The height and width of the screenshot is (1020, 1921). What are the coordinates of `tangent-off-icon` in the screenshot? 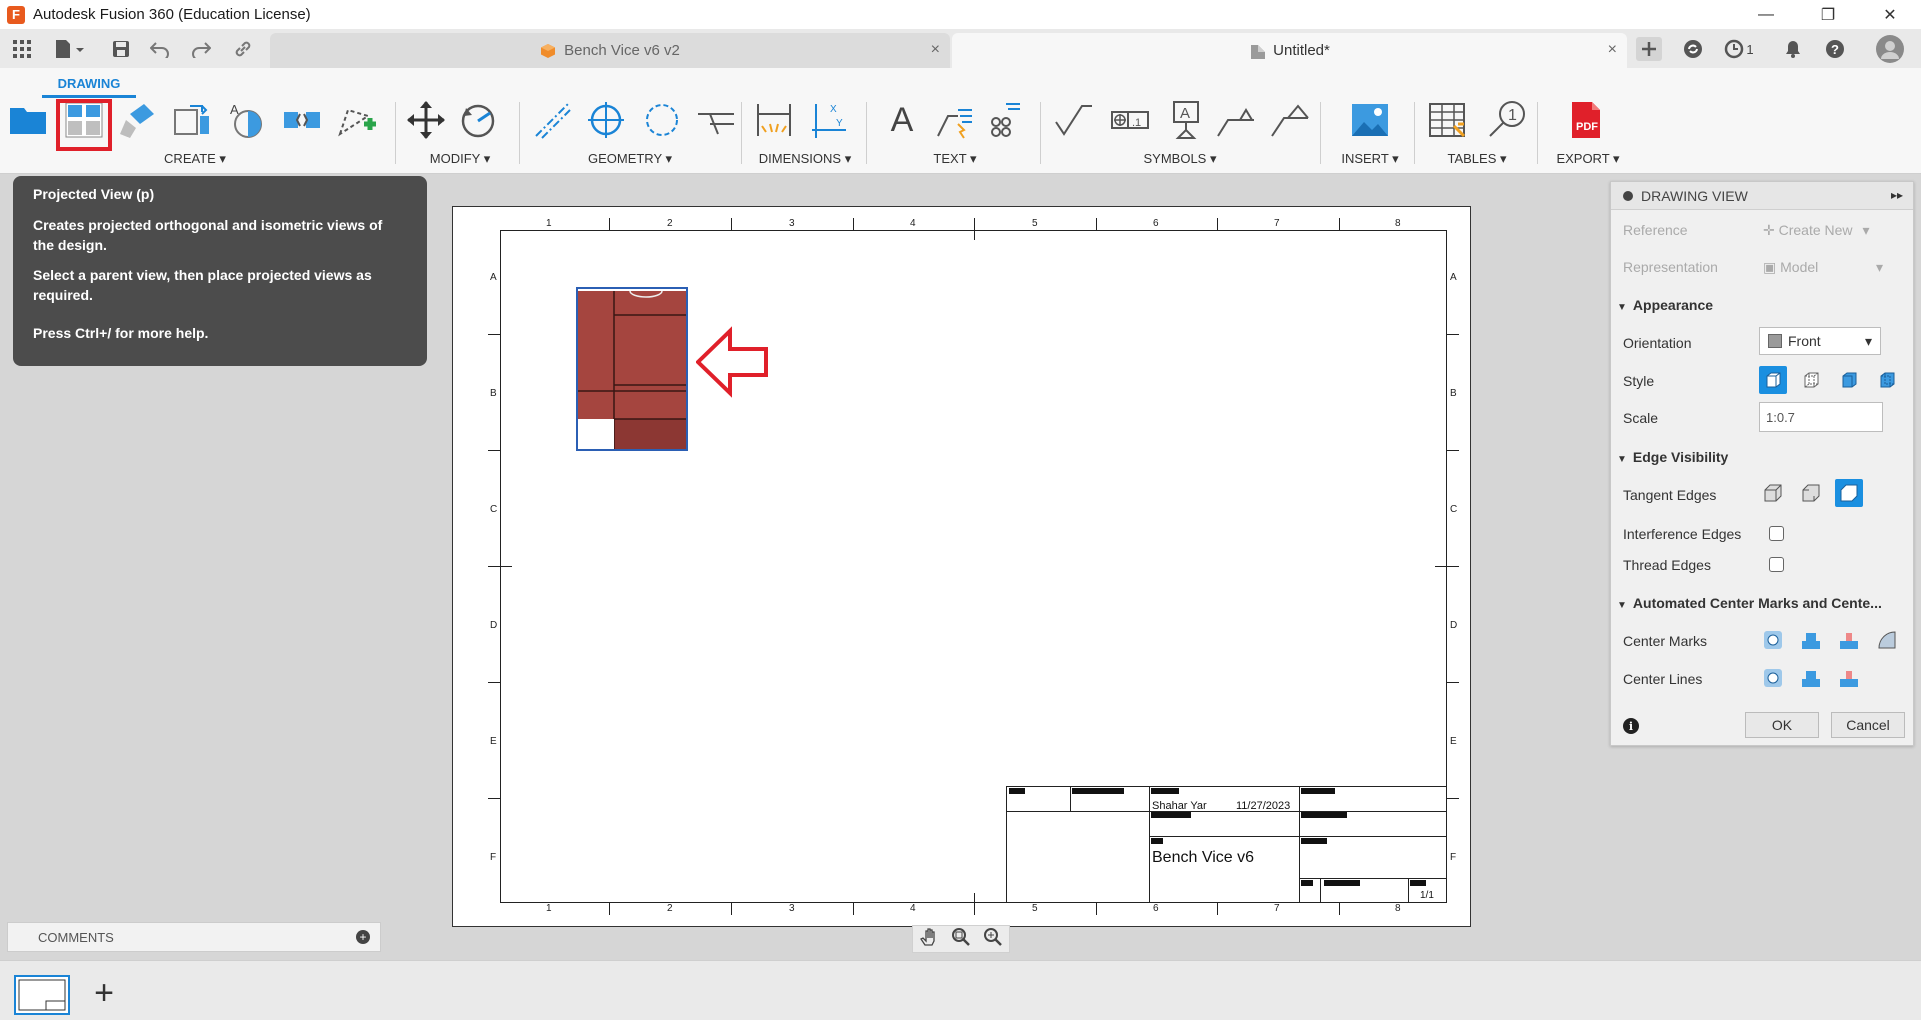 It's located at (1849, 493).